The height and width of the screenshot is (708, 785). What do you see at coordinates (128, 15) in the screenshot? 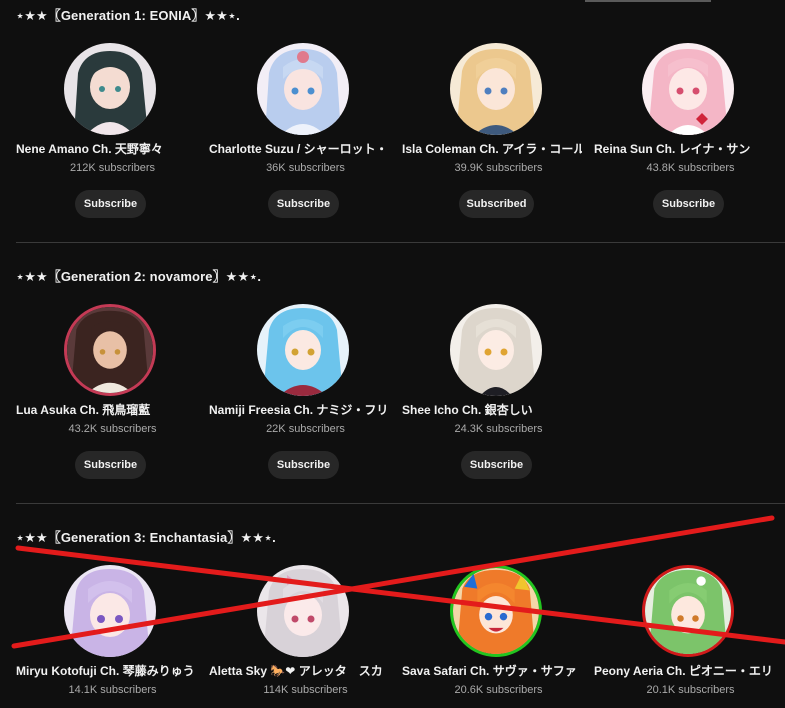
I see `section-title: ⋆★★〖Generation 1: EONIA〗★★⋆.` at bounding box center [128, 15].